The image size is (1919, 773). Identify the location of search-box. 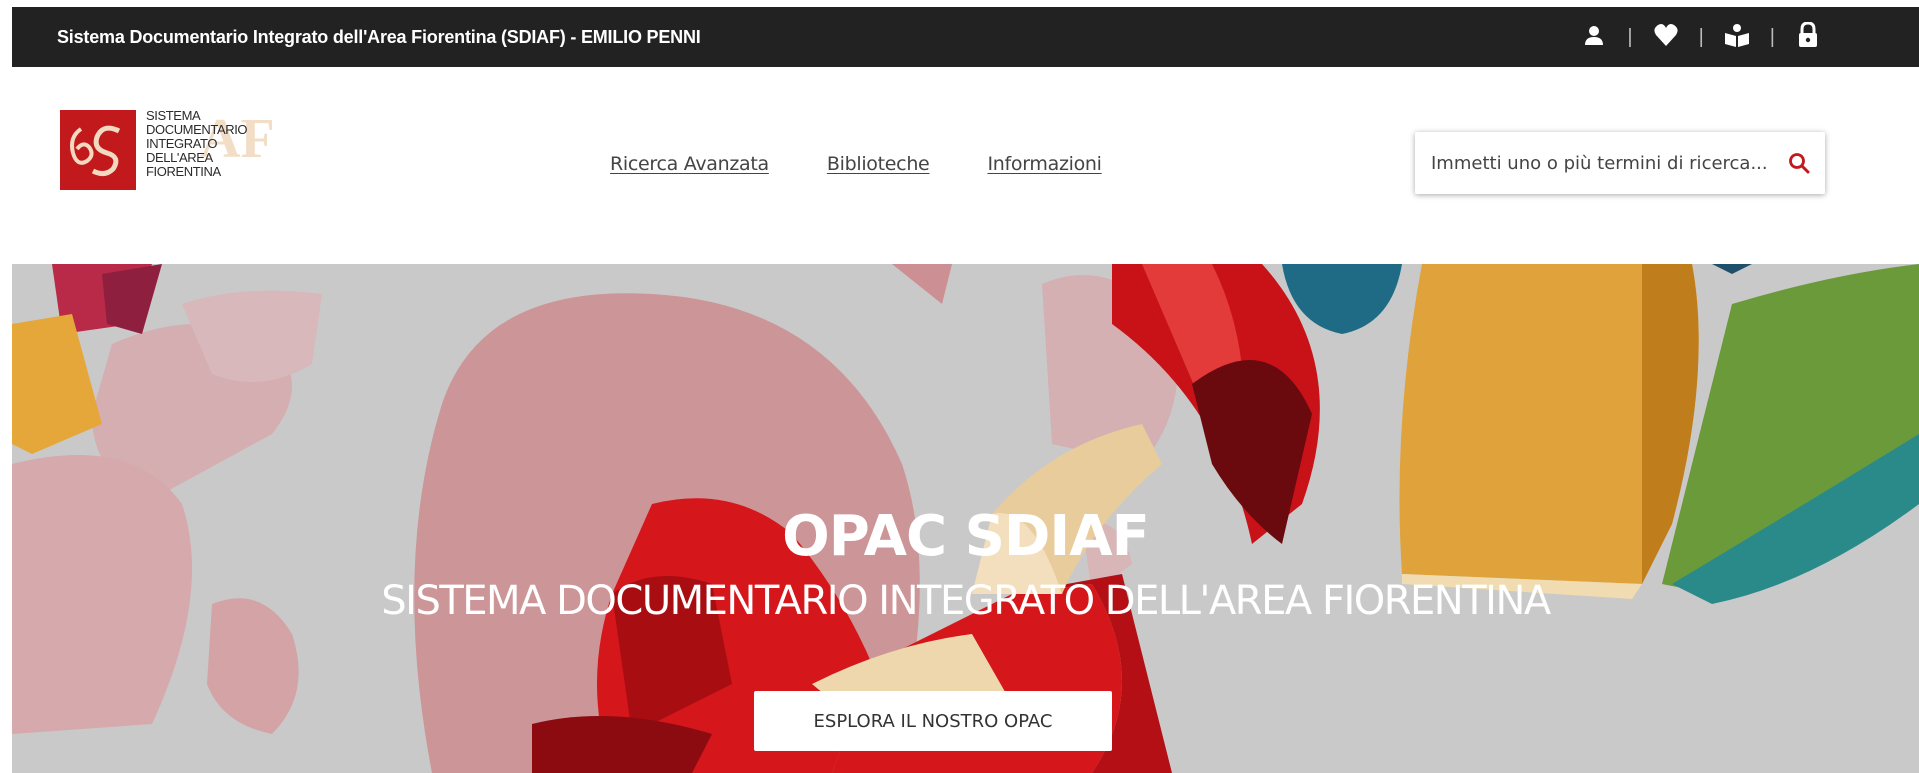
(1620, 163).